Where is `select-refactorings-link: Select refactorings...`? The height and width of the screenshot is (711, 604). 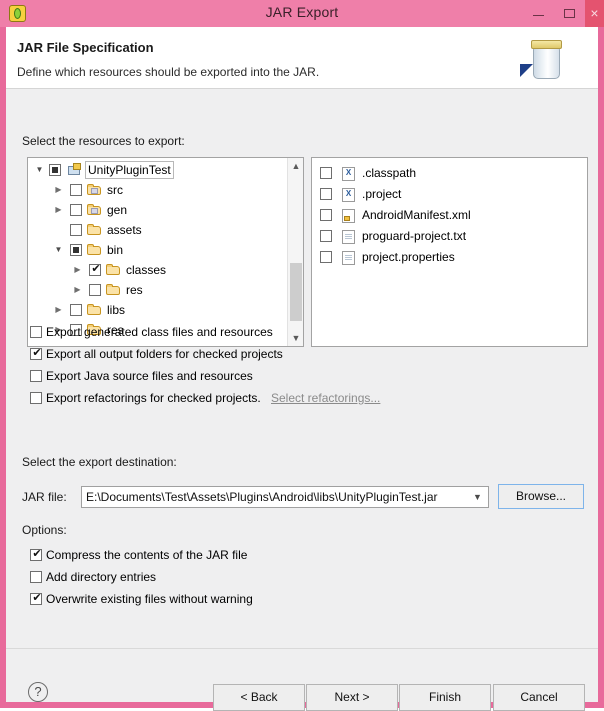 select-refactorings-link: Select refactorings... is located at coordinates (325, 398).